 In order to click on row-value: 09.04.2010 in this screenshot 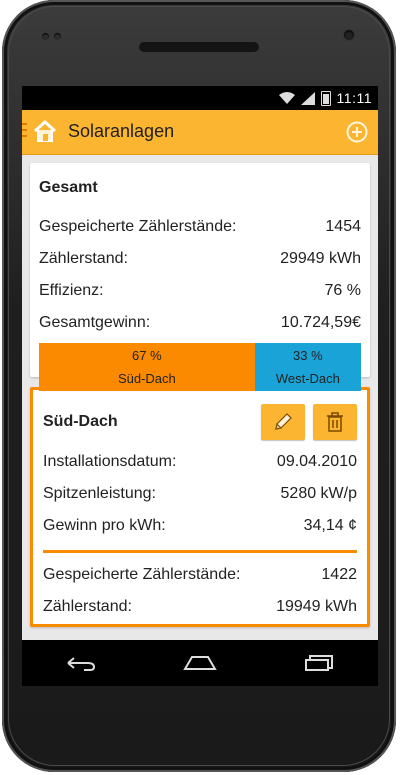, I will do `click(316, 461)`.